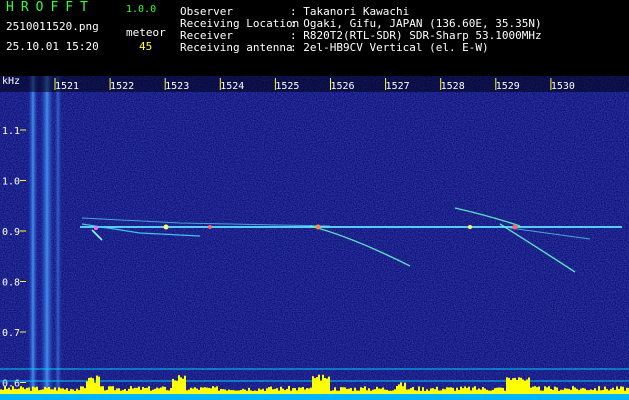 The image size is (629, 400). What do you see at coordinates (398, 86) in the screenshot?
I see `x-tick-label: 1527` at bounding box center [398, 86].